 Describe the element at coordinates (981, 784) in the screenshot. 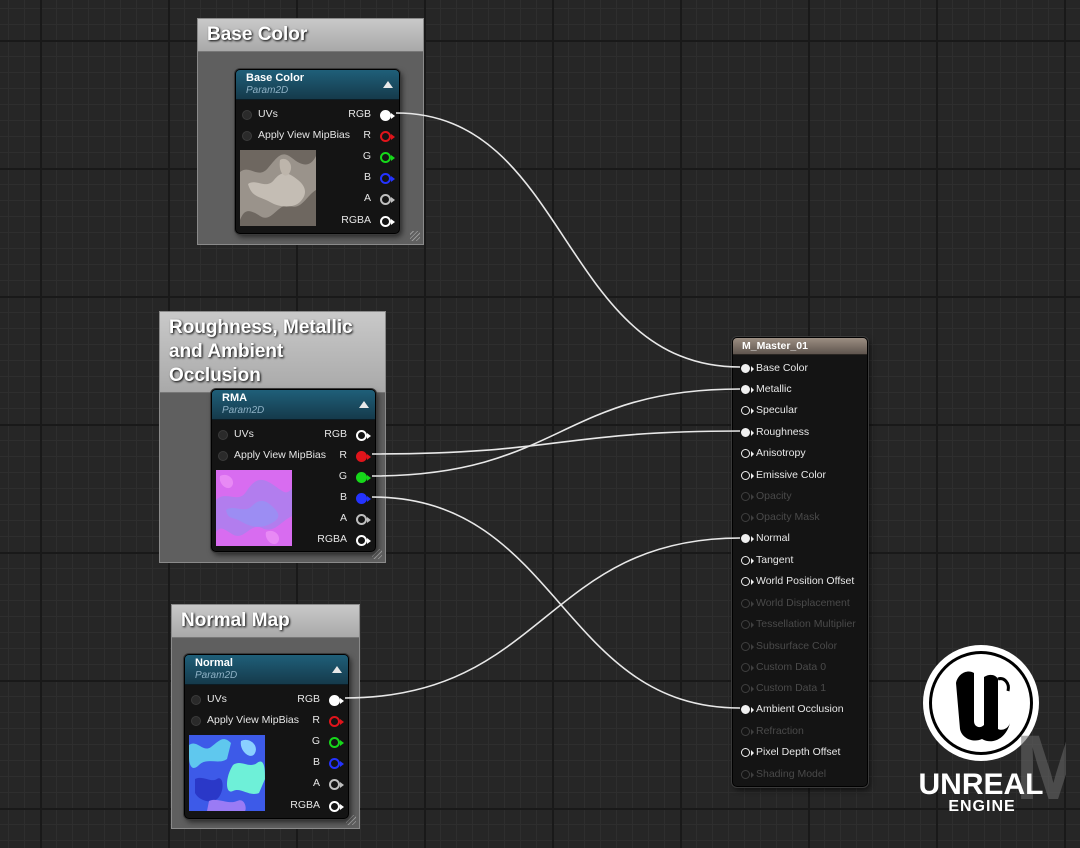

I see `logo-text-unreal: UNREAL` at that location.